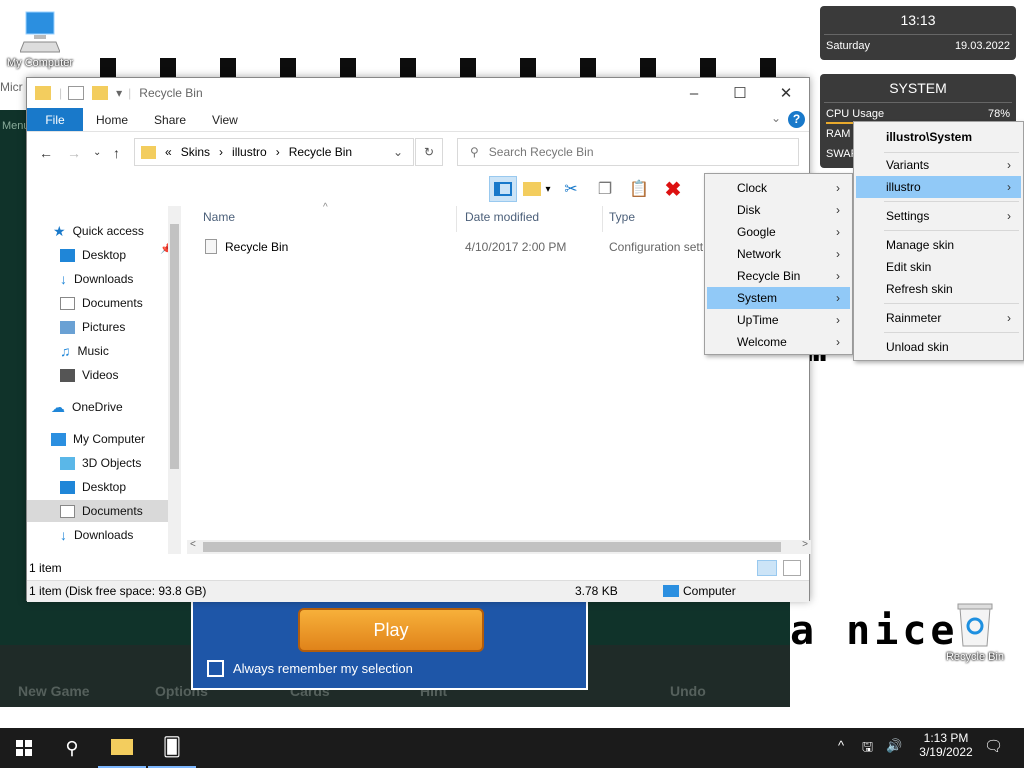 The image size is (1024, 768). I want to click on menu-item-network: Network ›, so click(778, 254).